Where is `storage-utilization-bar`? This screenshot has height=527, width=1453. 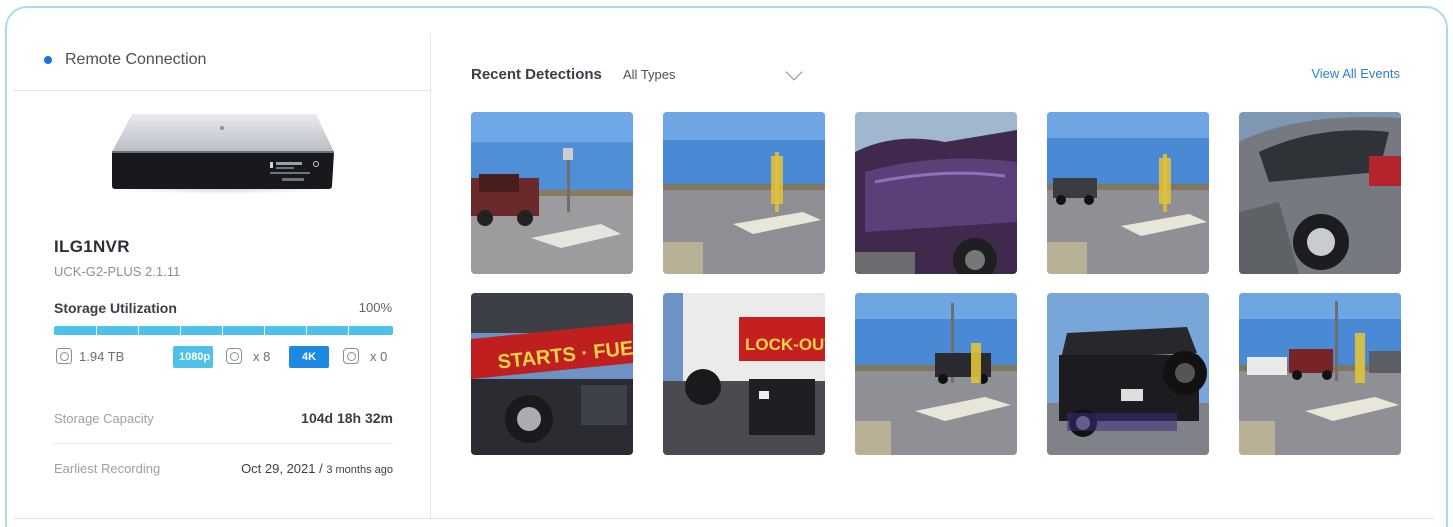
storage-utilization-bar is located at coordinates (223, 330).